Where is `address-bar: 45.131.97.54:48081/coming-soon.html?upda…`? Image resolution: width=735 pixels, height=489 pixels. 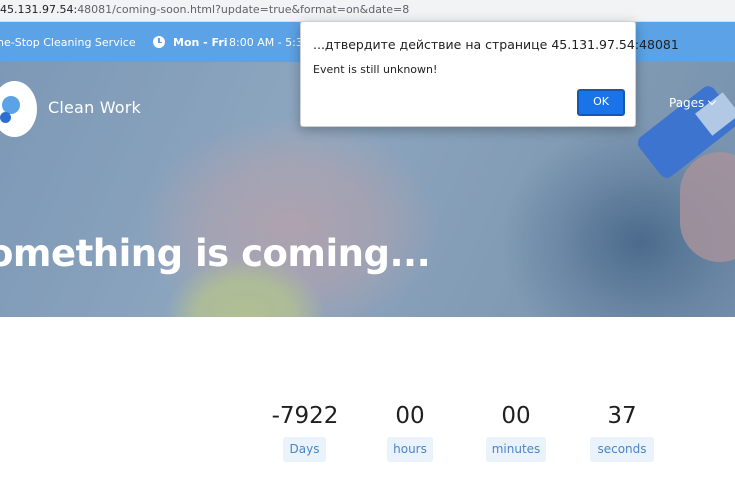 address-bar: 45.131.97.54:48081/coming-soon.html?upda… is located at coordinates (367, 11).